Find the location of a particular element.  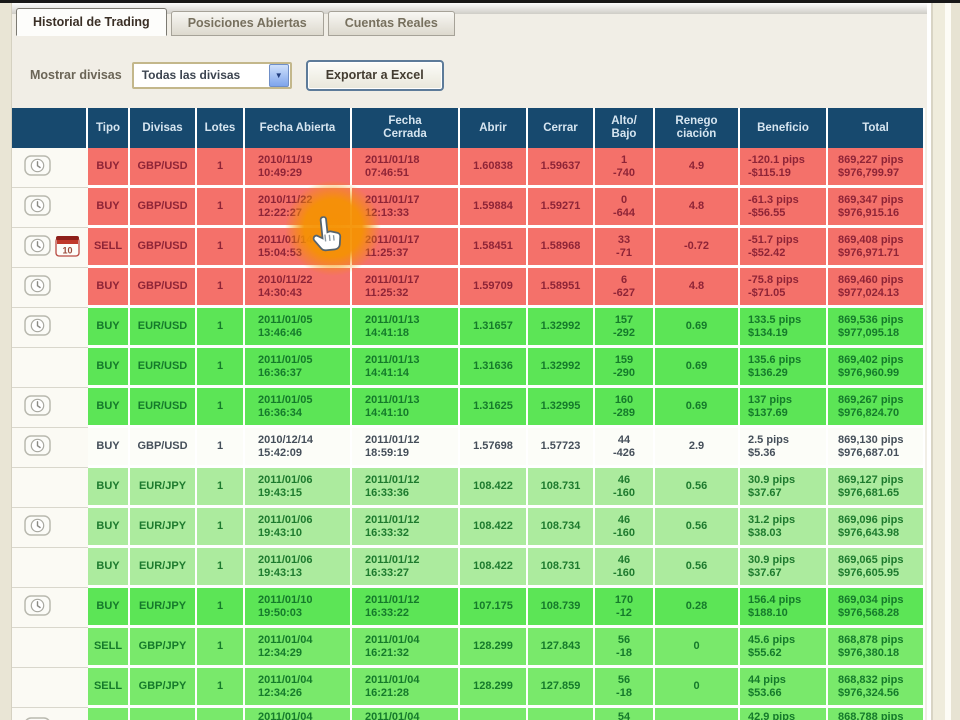

cell-fecha-abierta: 2011/01/04 12:34:26 is located at coordinates (298, 688).